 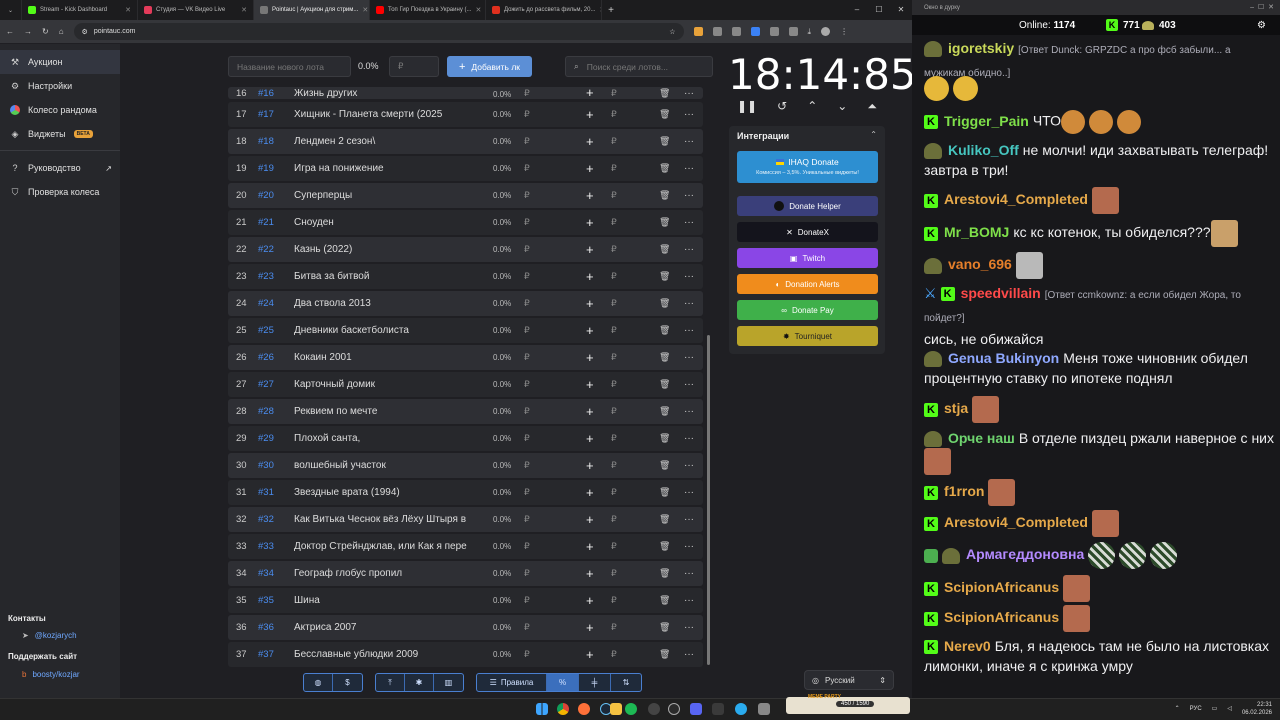 What do you see at coordinates (385, 384) in the screenshot?
I see `lot-title: Карточный домик` at bounding box center [385, 384].